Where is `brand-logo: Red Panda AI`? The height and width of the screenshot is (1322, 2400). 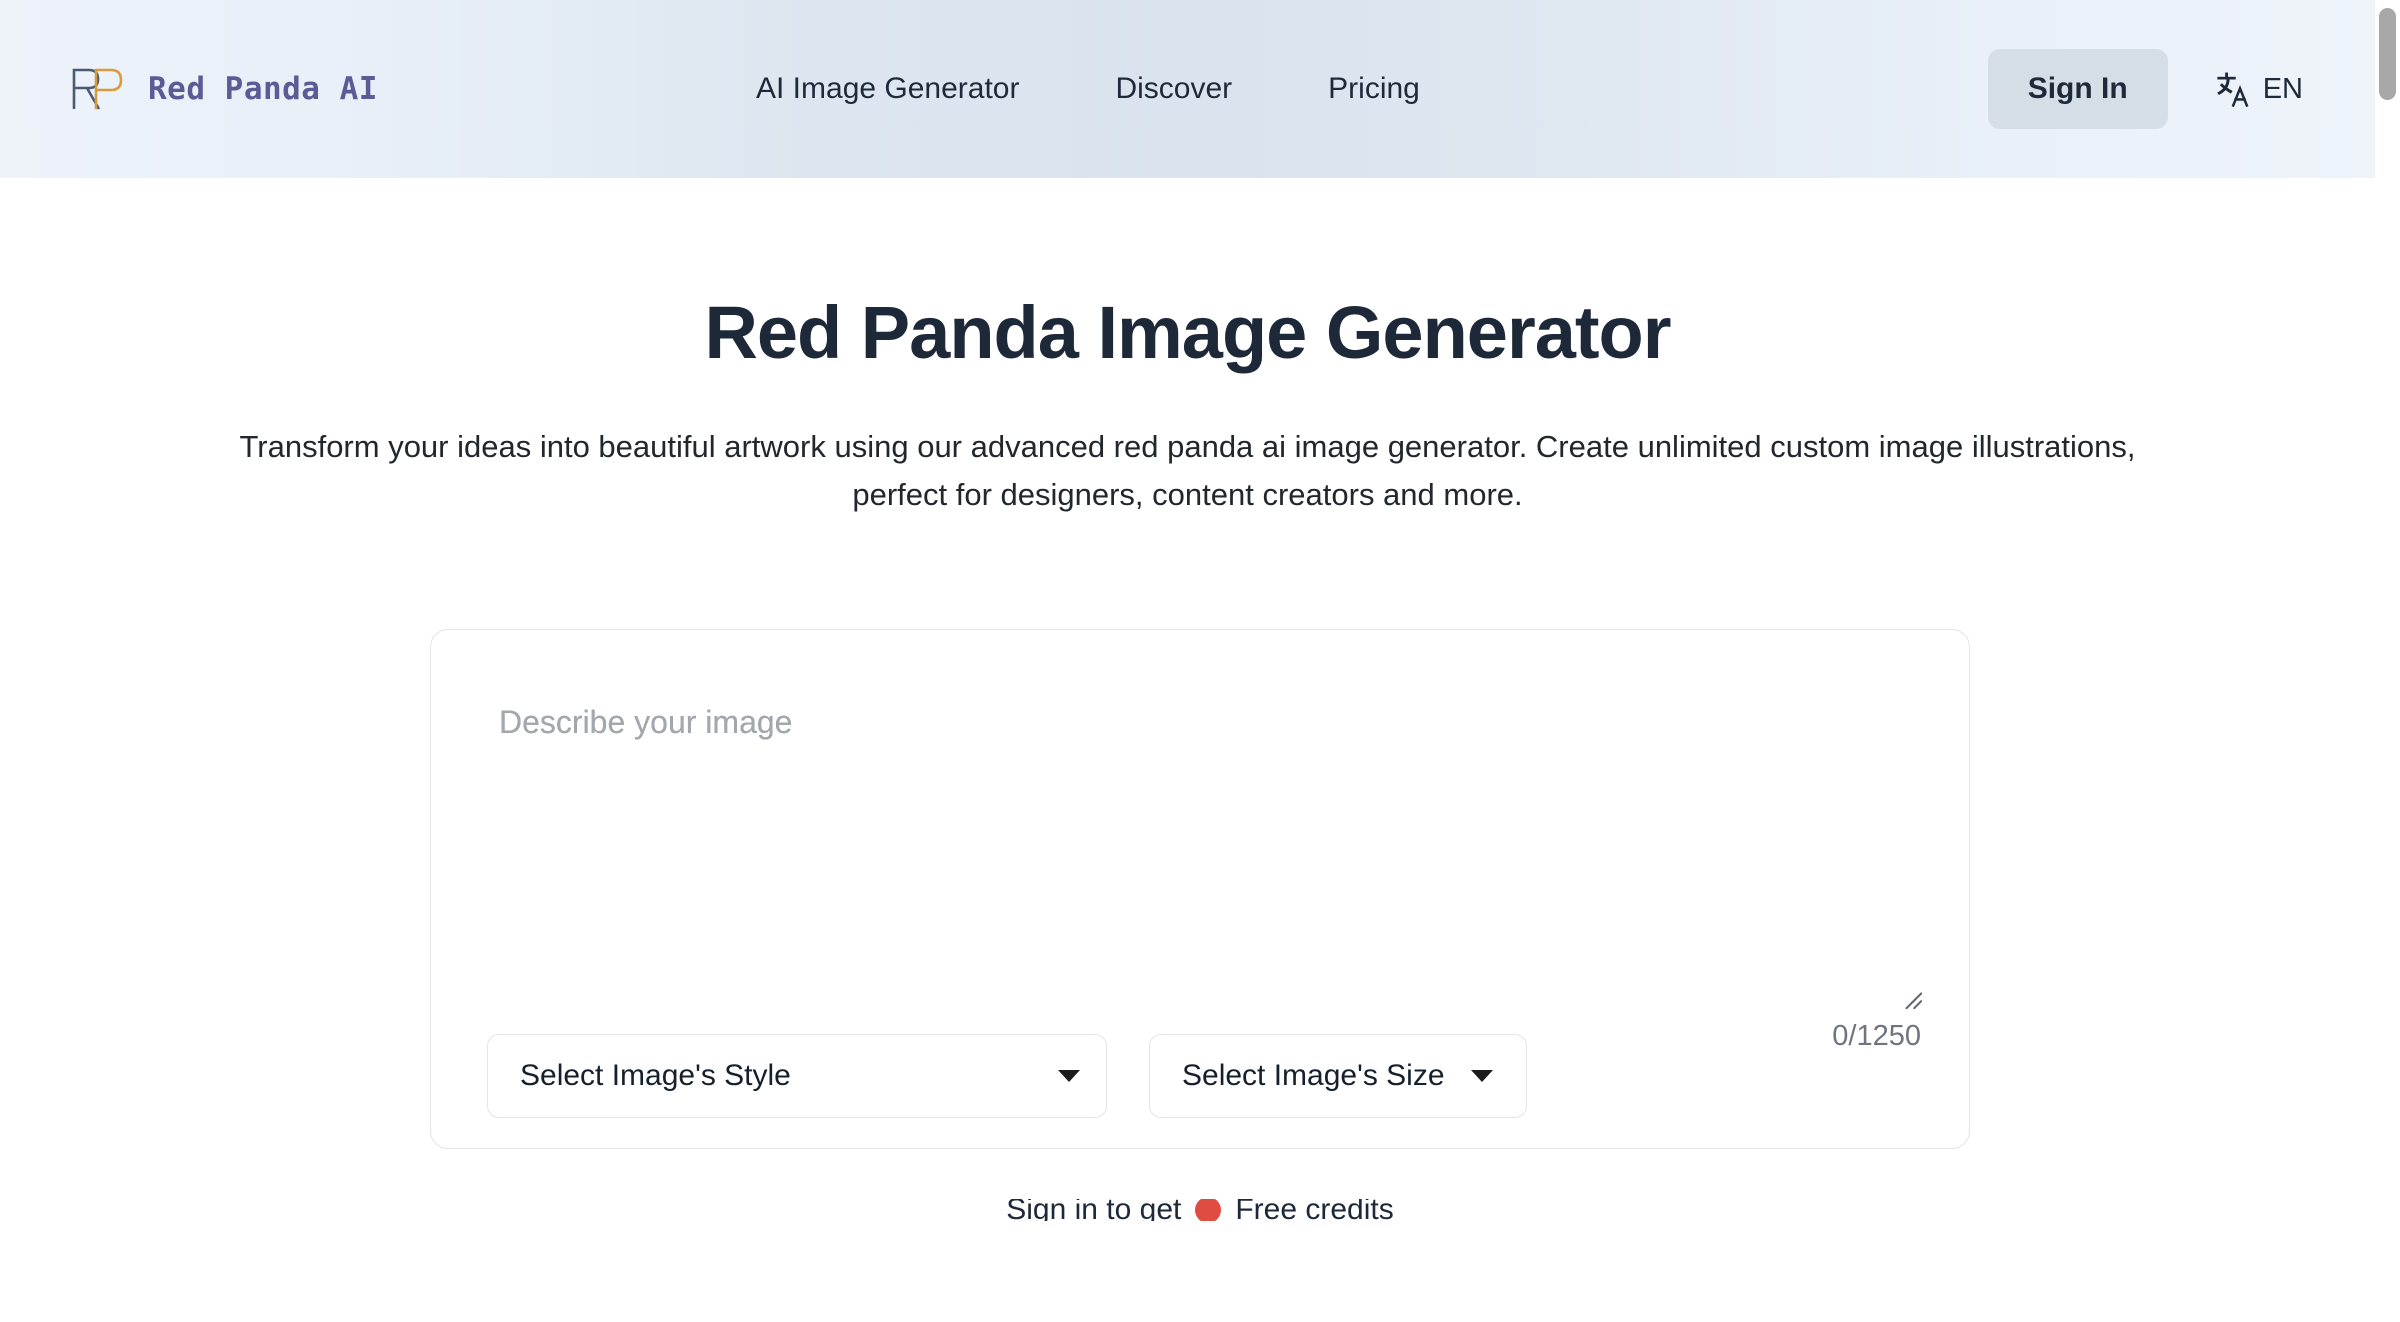 brand-logo: Red Panda AI is located at coordinates (224, 89).